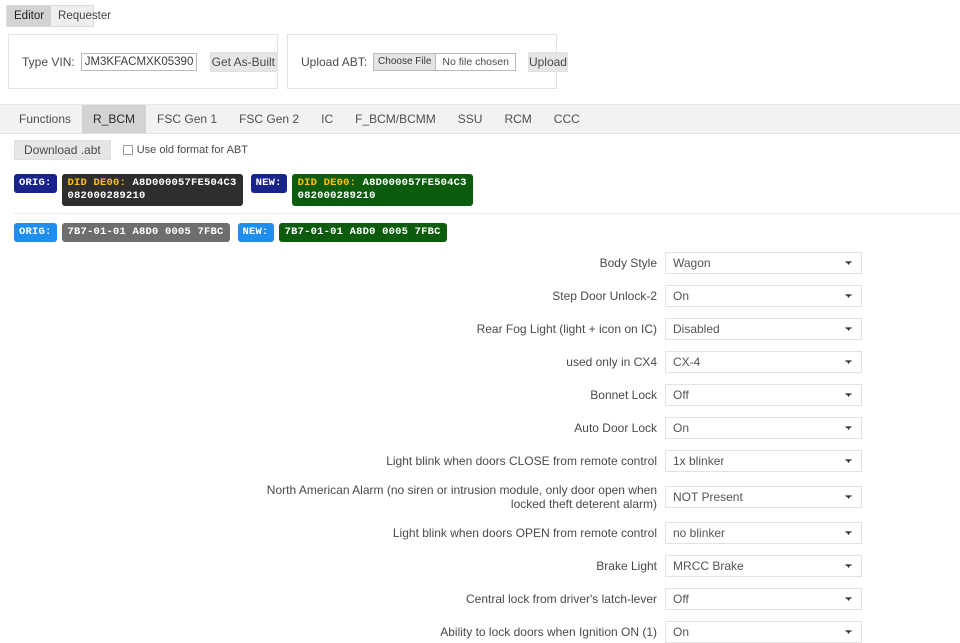  I want to click on setting-select-lock-doors-ignition-on: On, so click(763, 632).